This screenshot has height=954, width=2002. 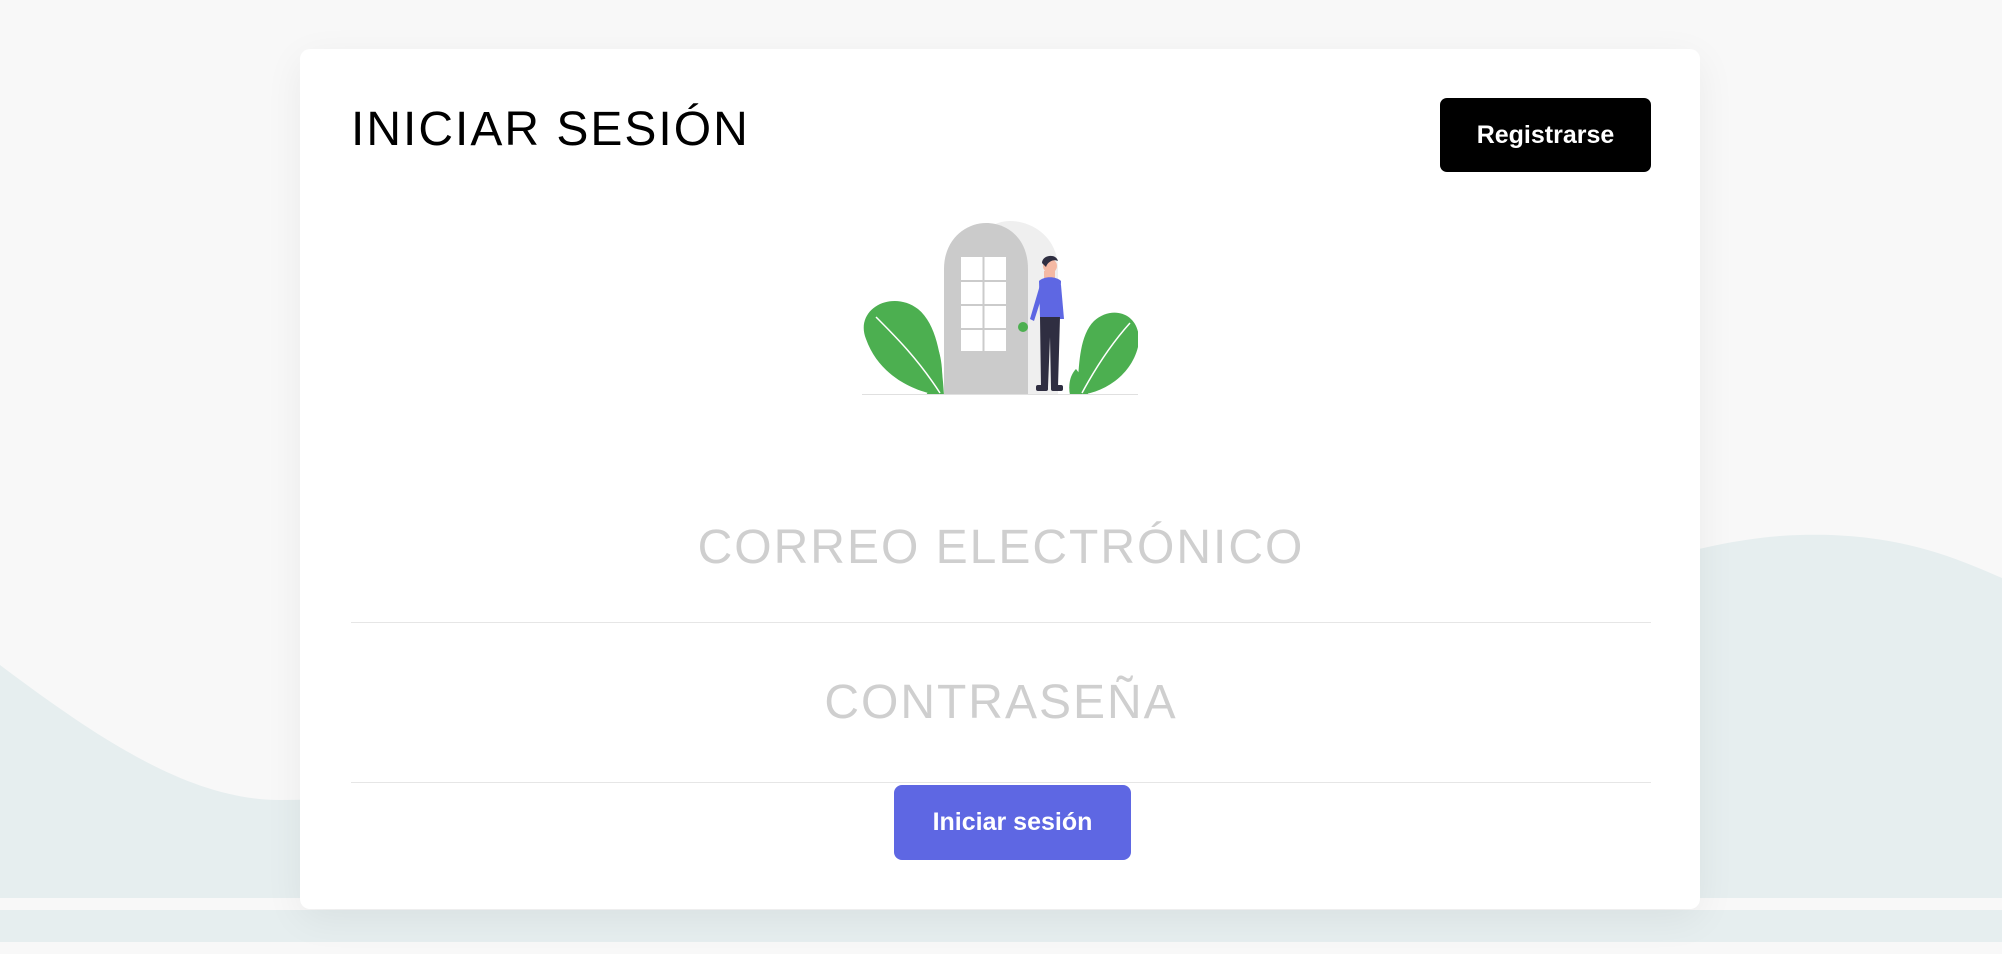 I want to click on password-field, so click(x=1001, y=703).